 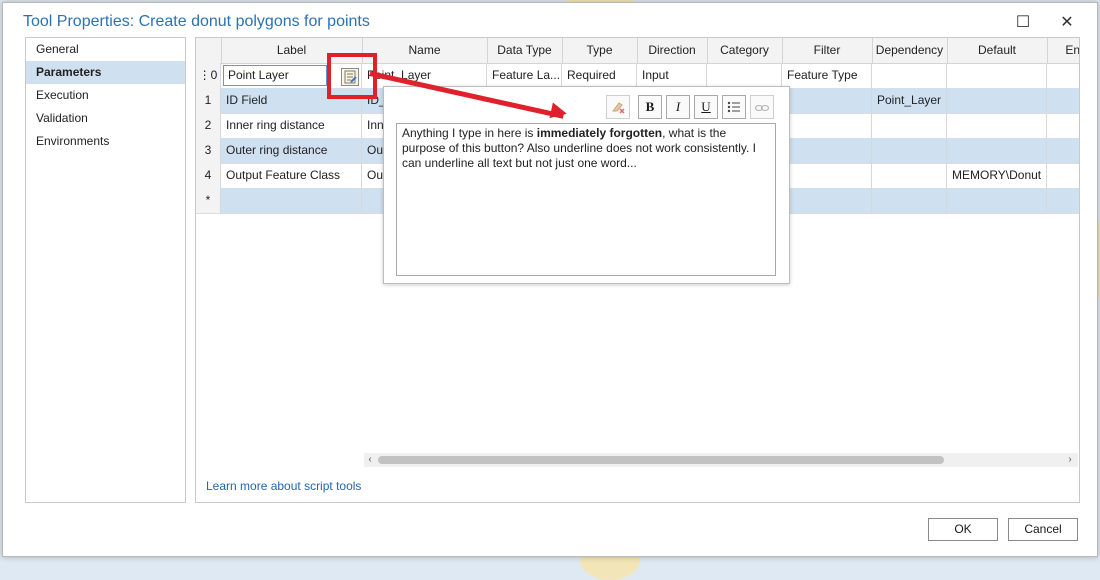 I want to click on header-dependency: Dependency, so click(x=910, y=50).